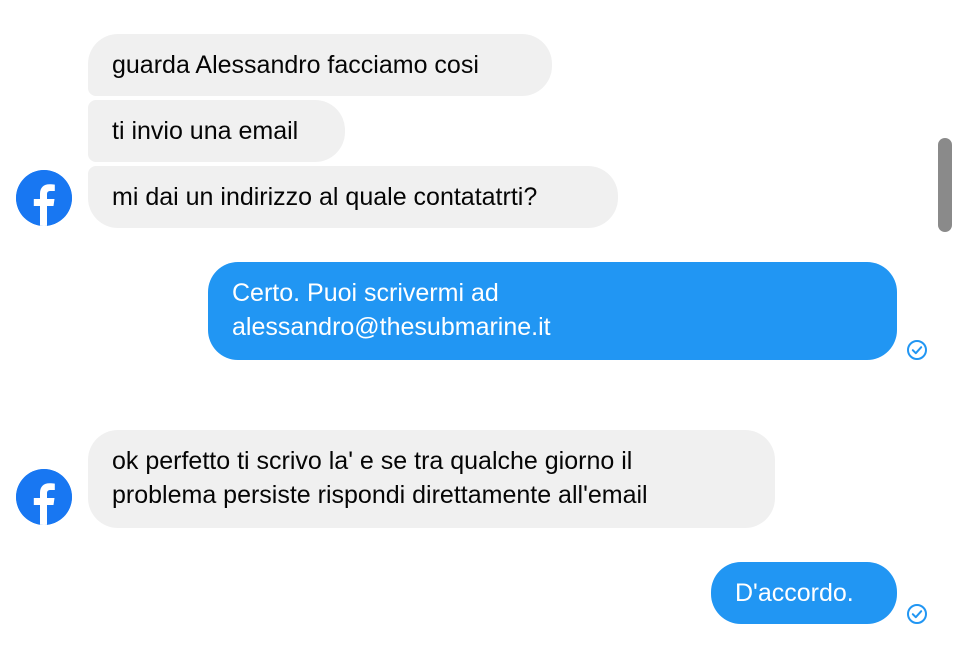  Describe the element at coordinates (365, 293) in the screenshot. I see `message-text-line: Certo. Puoi scrivermi ad` at that location.